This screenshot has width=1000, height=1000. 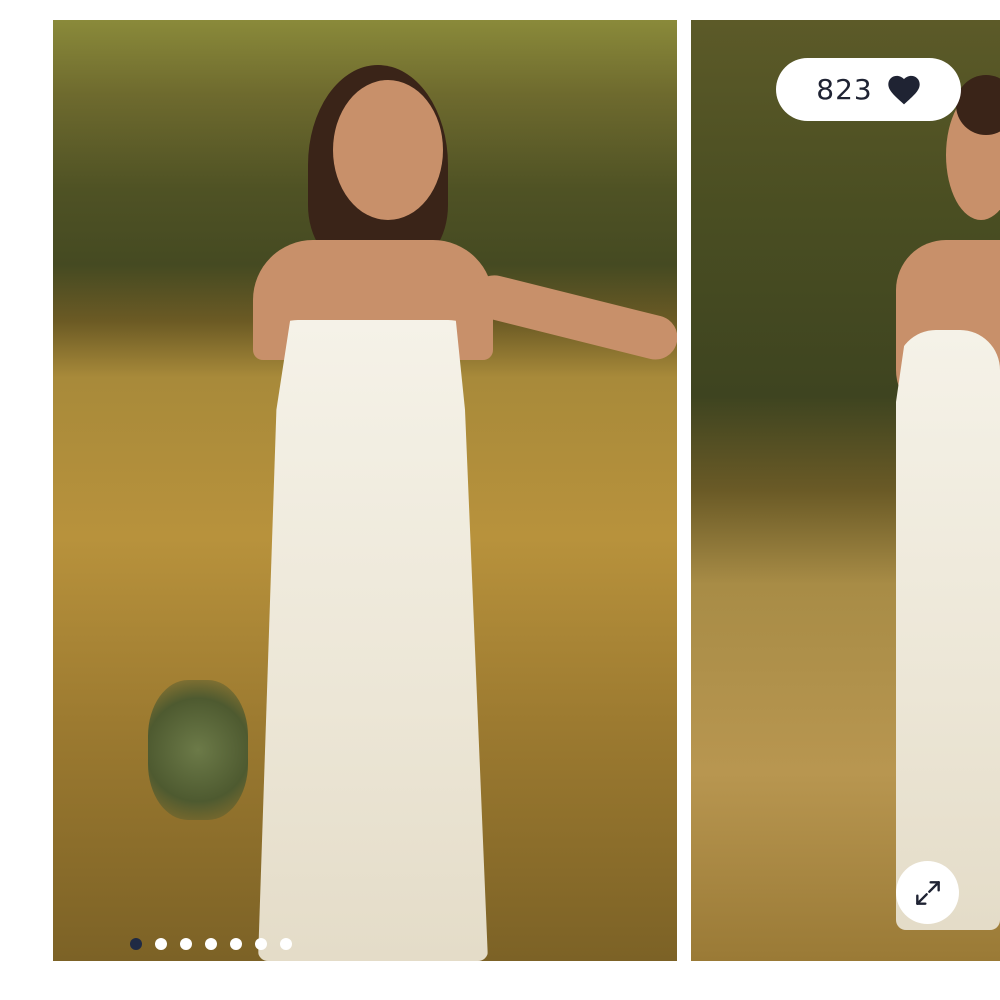 I want to click on heart-icon, so click(x=904, y=89).